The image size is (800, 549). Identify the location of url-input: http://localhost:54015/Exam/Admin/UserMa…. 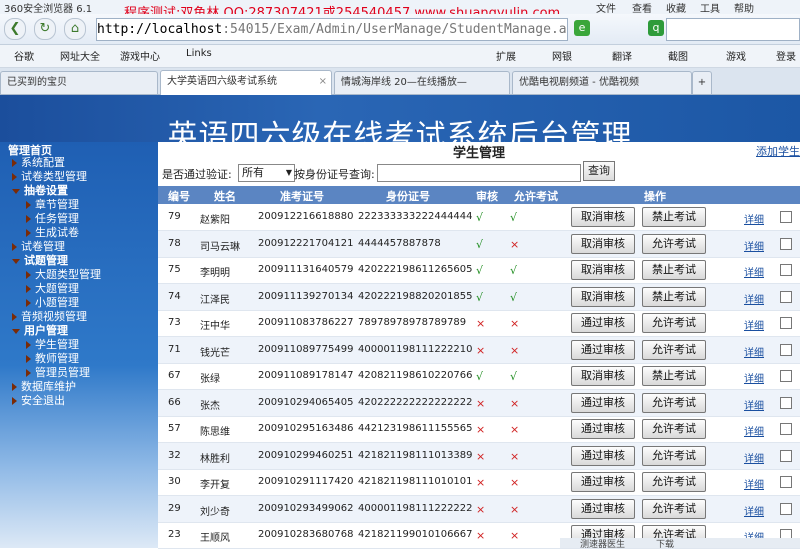
(332, 29).